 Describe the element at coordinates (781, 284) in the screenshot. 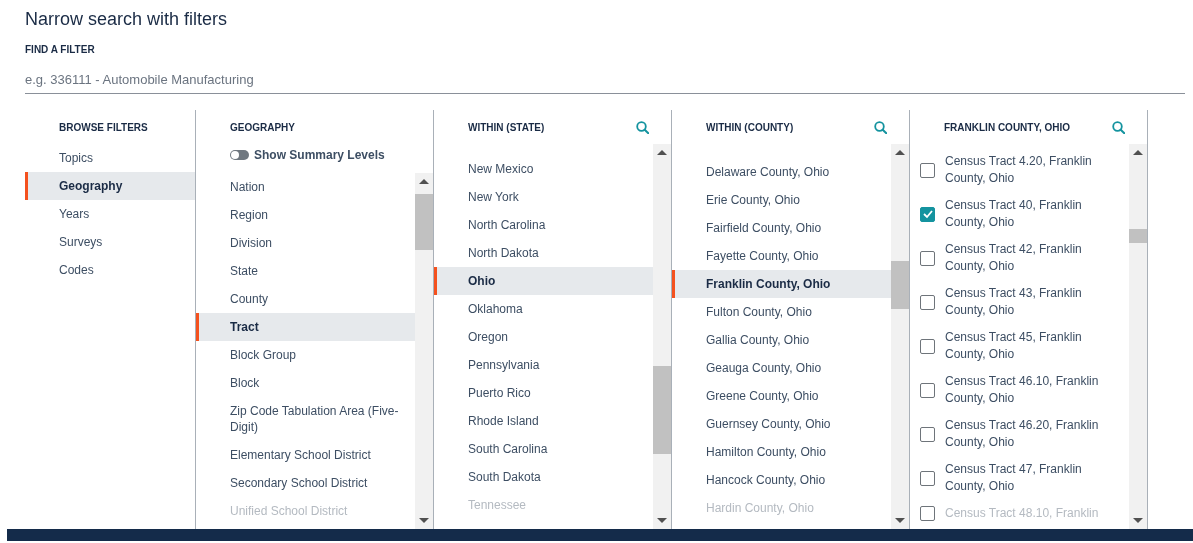

I see `list-item: Franklin County, Ohio` at that location.